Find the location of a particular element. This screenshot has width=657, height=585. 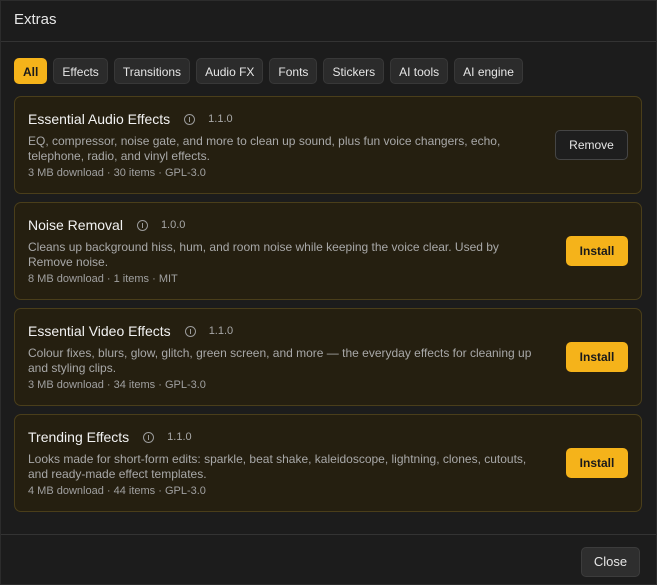

extra-meta: 3 MB download · 34 items · GPL-3.0 is located at coordinates (117, 385).